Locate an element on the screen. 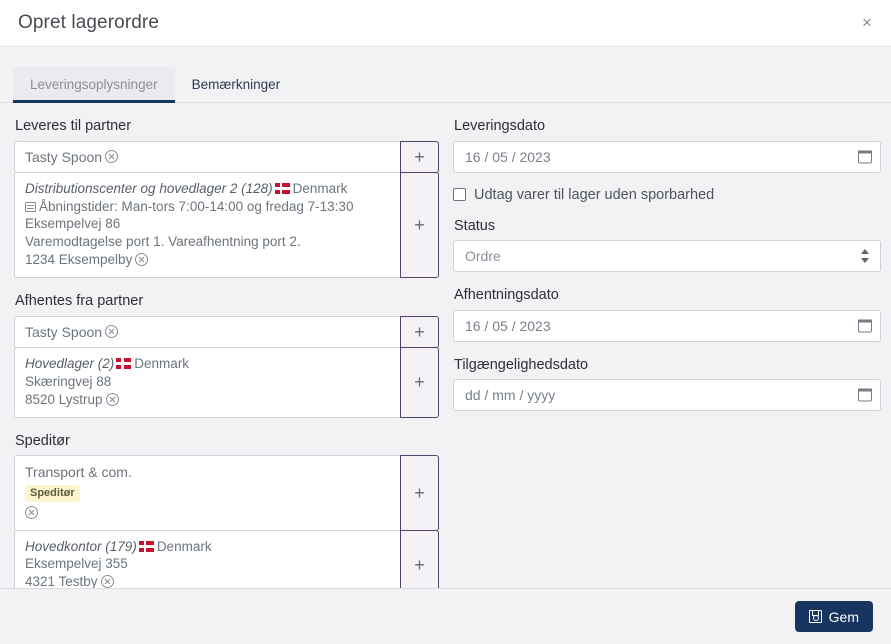 The height and width of the screenshot is (644, 891). status-select: Ordre is located at coordinates (667, 256).